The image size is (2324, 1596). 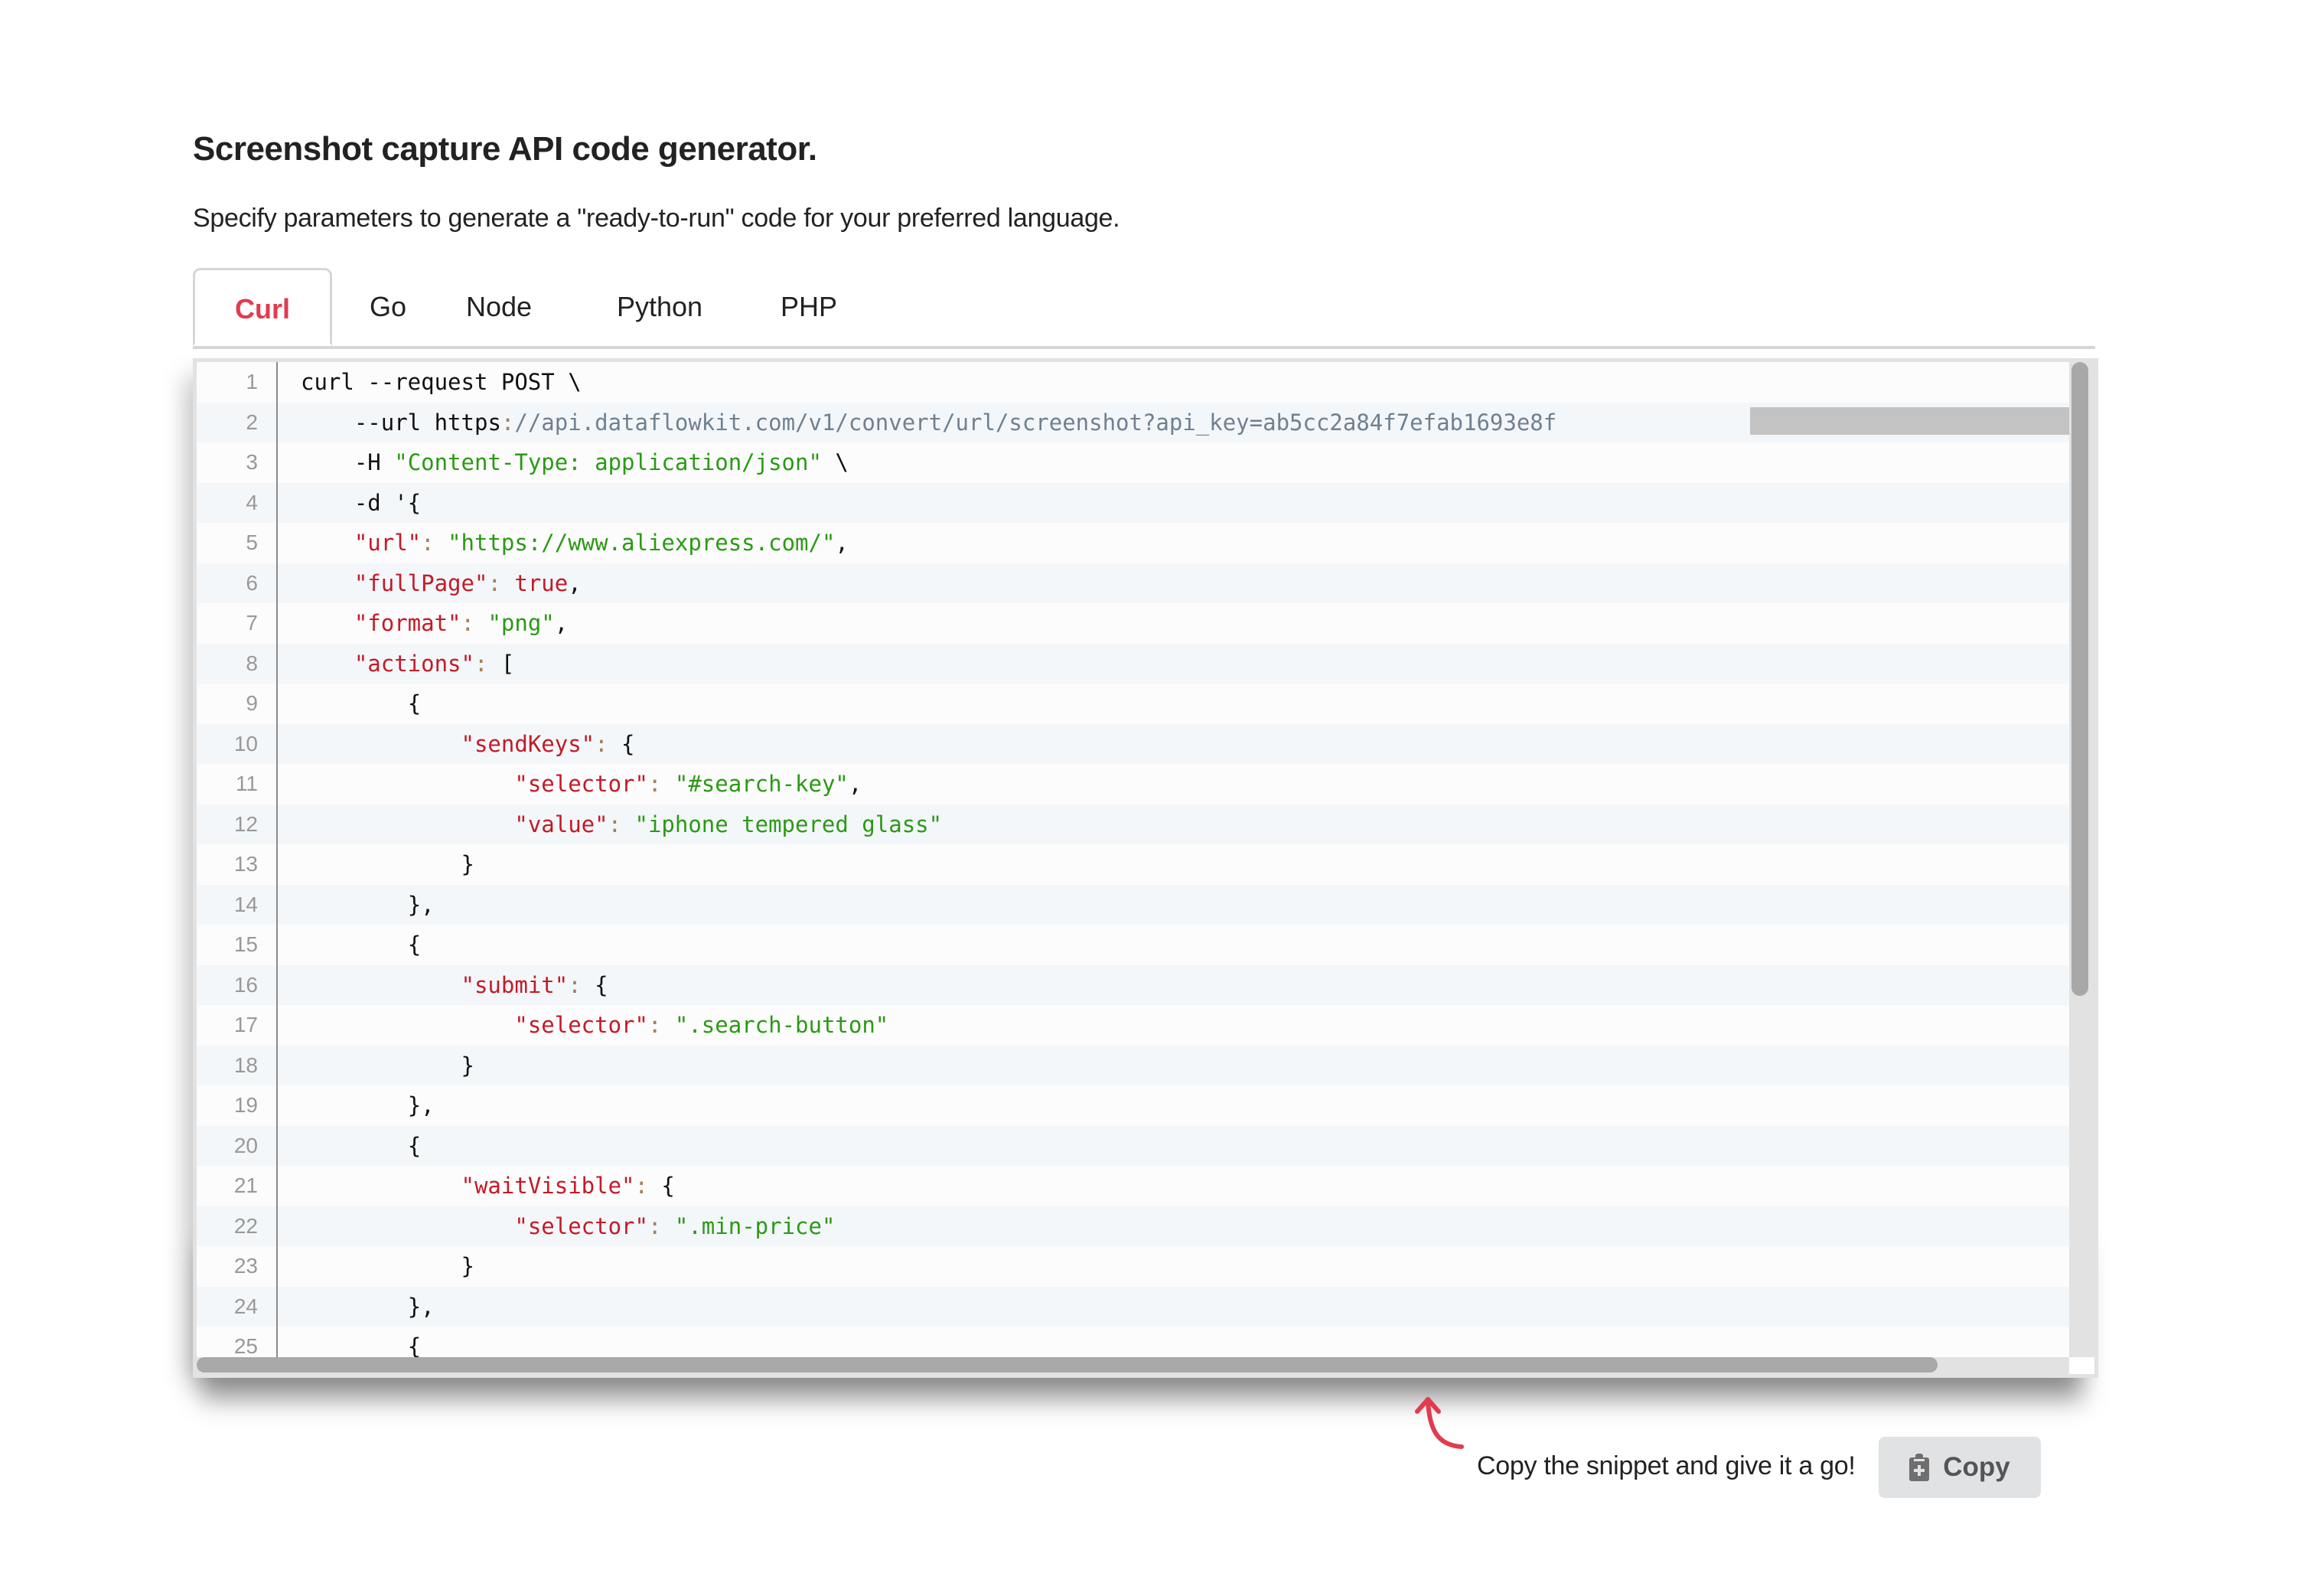 What do you see at coordinates (252, 582) in the screenshot?
I see `line-number: 6` at bounding box center [252, 582].